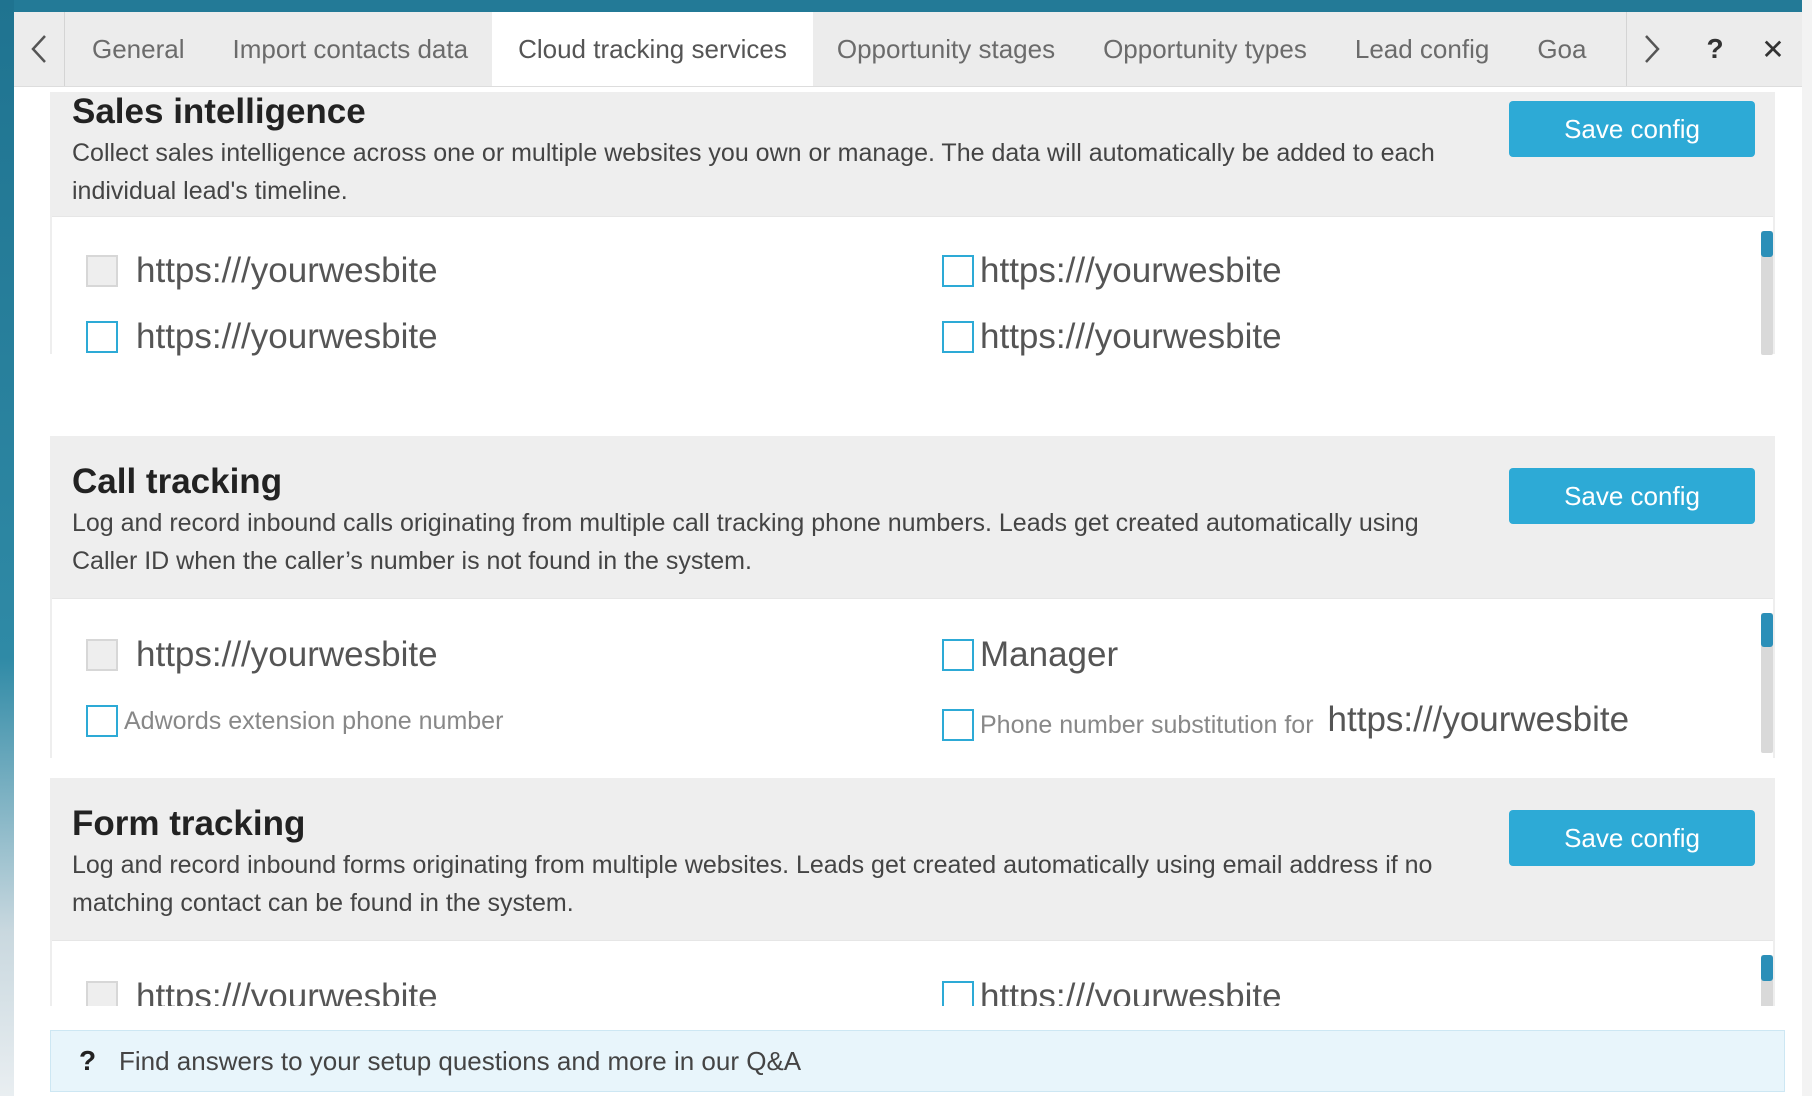 Image resolution: width=1812 pixels, height=1096 pixels. I want to click on close-button: ✕, so click(1773, 49).